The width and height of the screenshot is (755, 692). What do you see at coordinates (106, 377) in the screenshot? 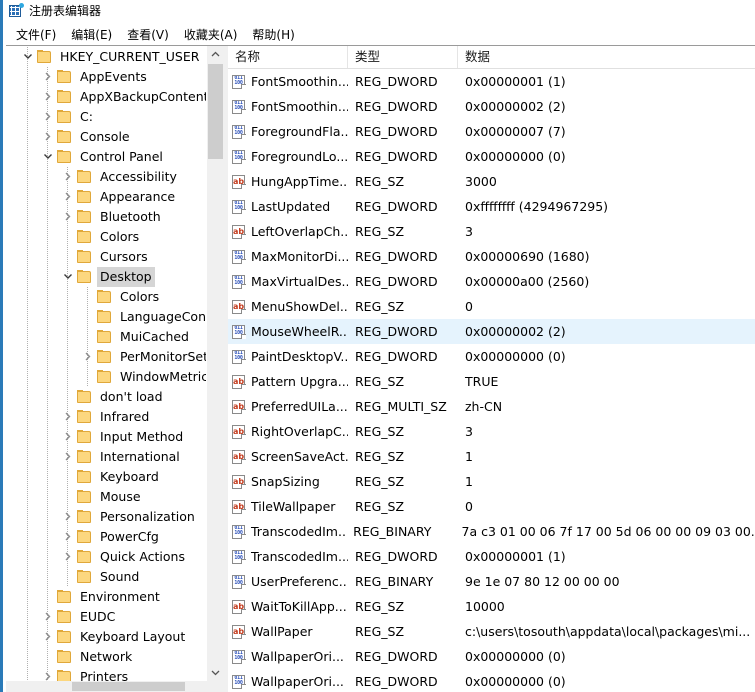
I see `tree-item-windowmetric: WindowMetric` at bounding box center [106, 377].